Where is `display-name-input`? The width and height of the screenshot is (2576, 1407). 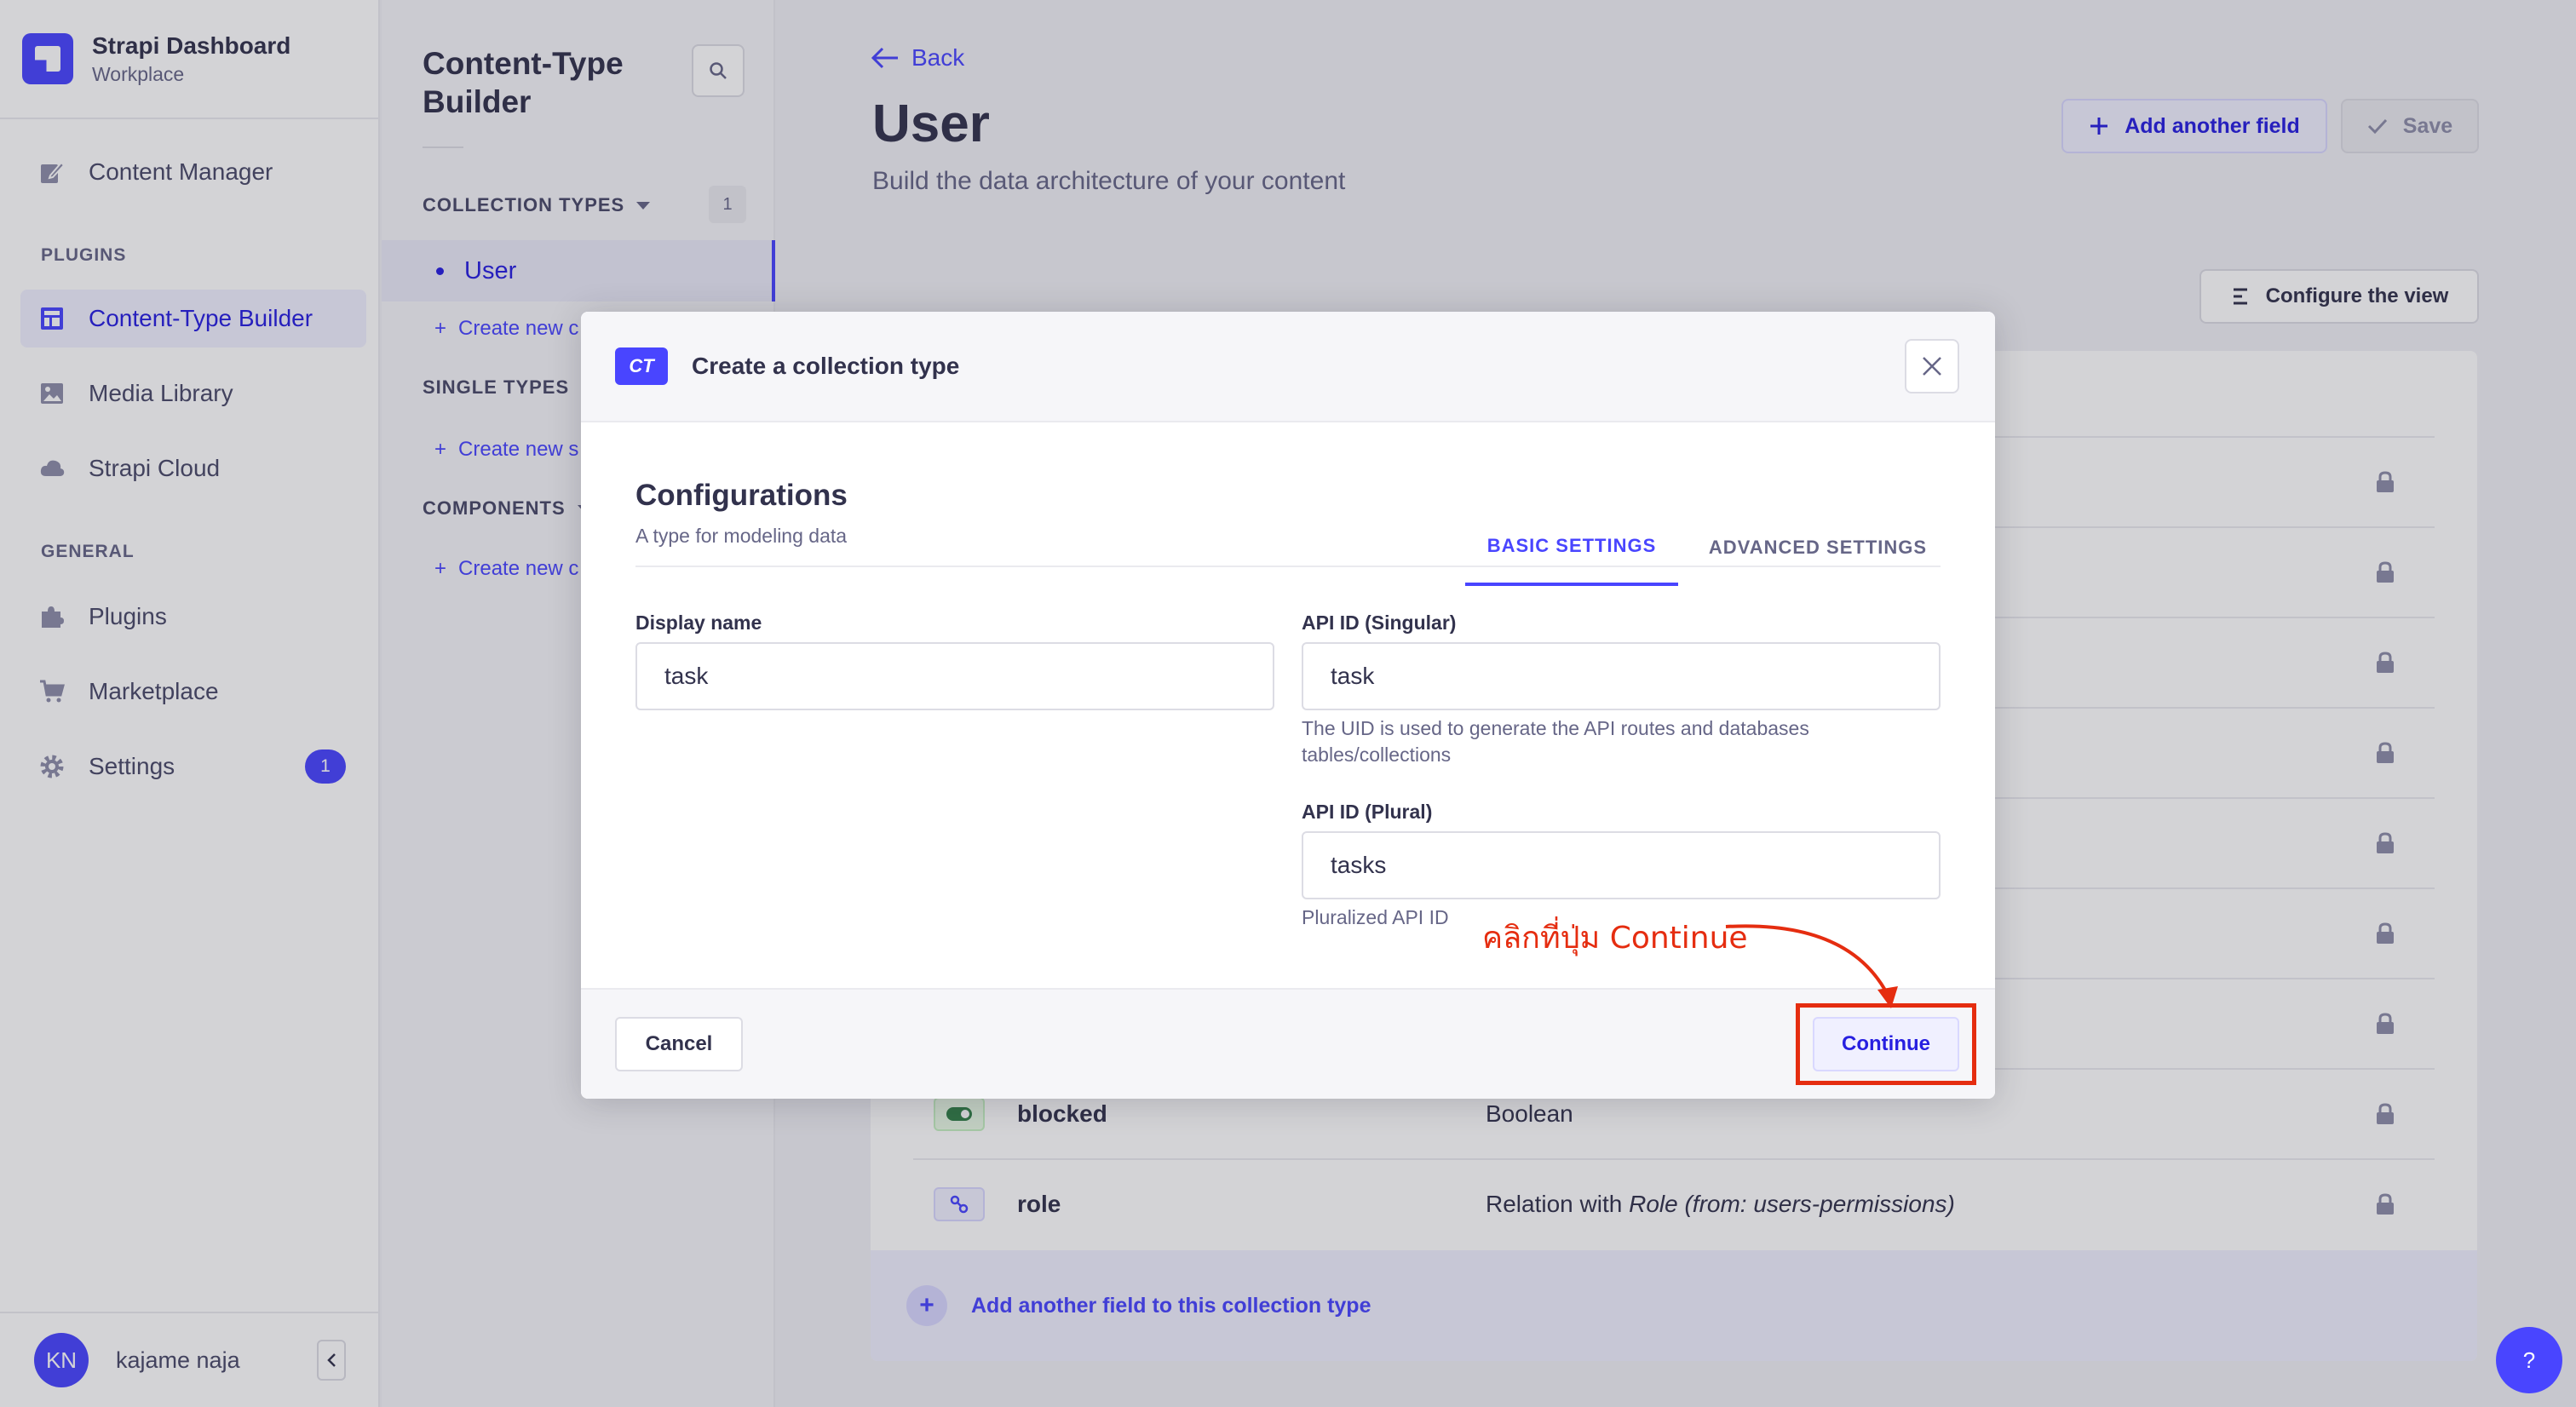
display-name-input is located at coordinates (954, 676).